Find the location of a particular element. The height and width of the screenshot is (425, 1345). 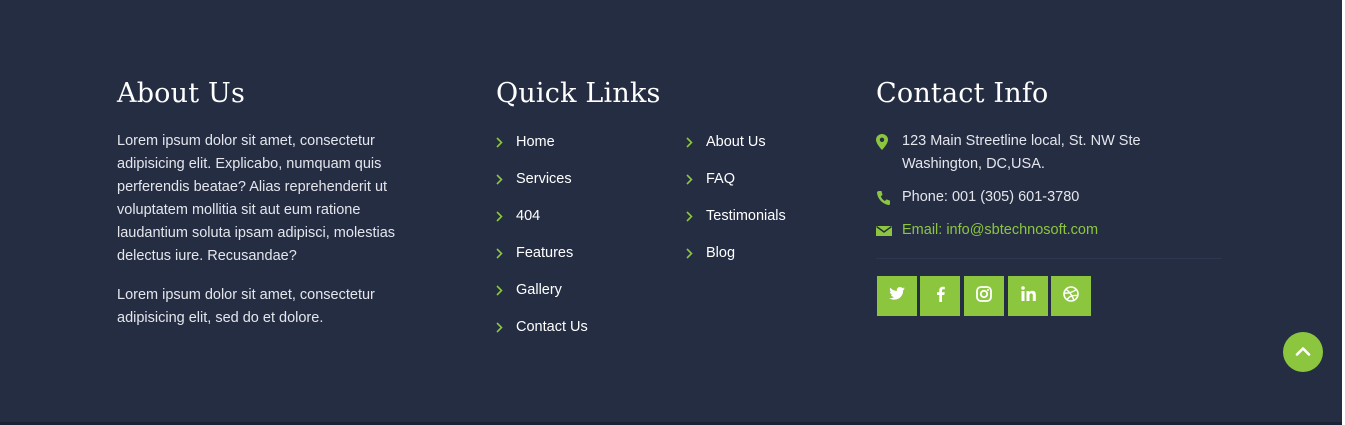

envelope-icon is located at coordinates (889, 228).